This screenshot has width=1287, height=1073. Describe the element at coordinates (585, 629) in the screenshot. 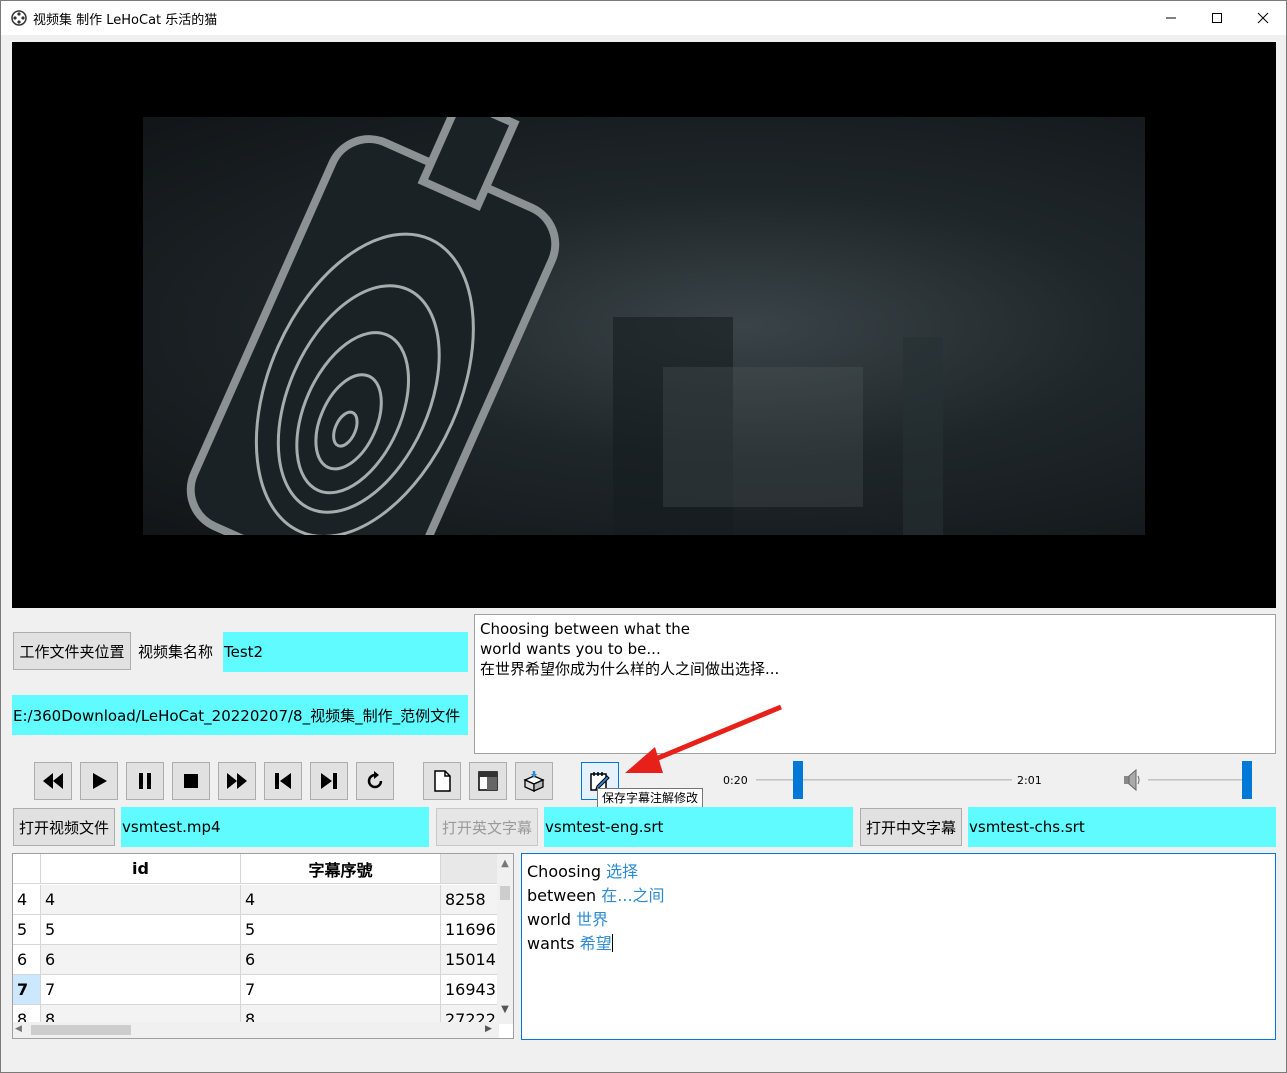

I see `subtitle-line-1: Choosing between what the` at that location.